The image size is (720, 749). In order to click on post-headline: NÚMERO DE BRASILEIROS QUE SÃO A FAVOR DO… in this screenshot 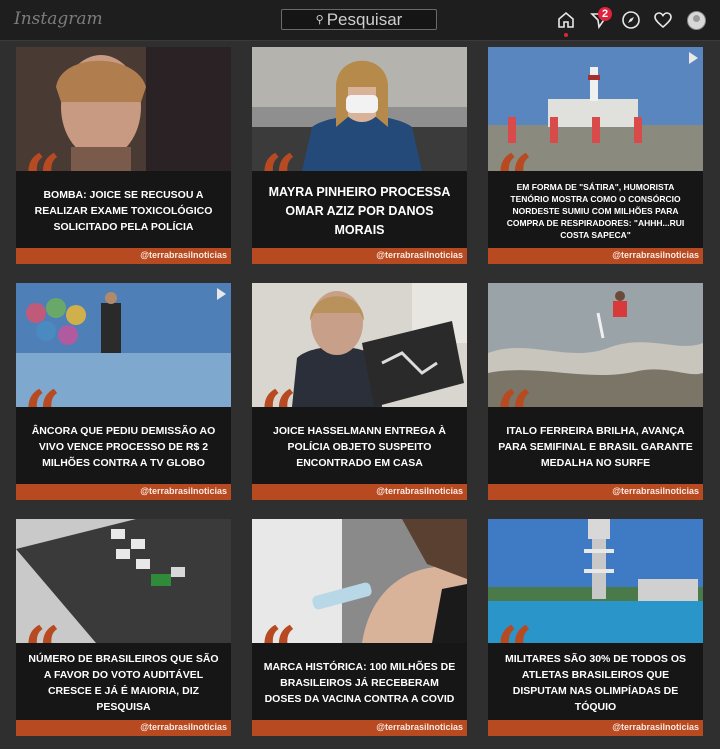, I will do `click(123, 683)`.